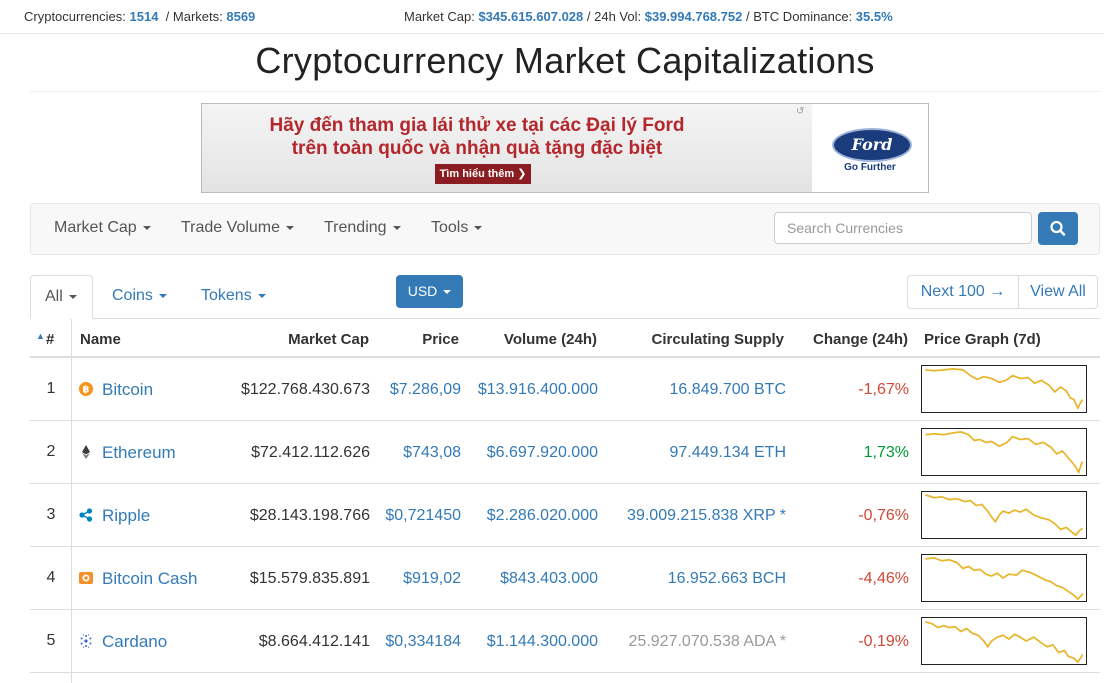 This screenshot has width=1104, height=683. I want to click on pagination: Next 100 → View All, so click(1002, 292).